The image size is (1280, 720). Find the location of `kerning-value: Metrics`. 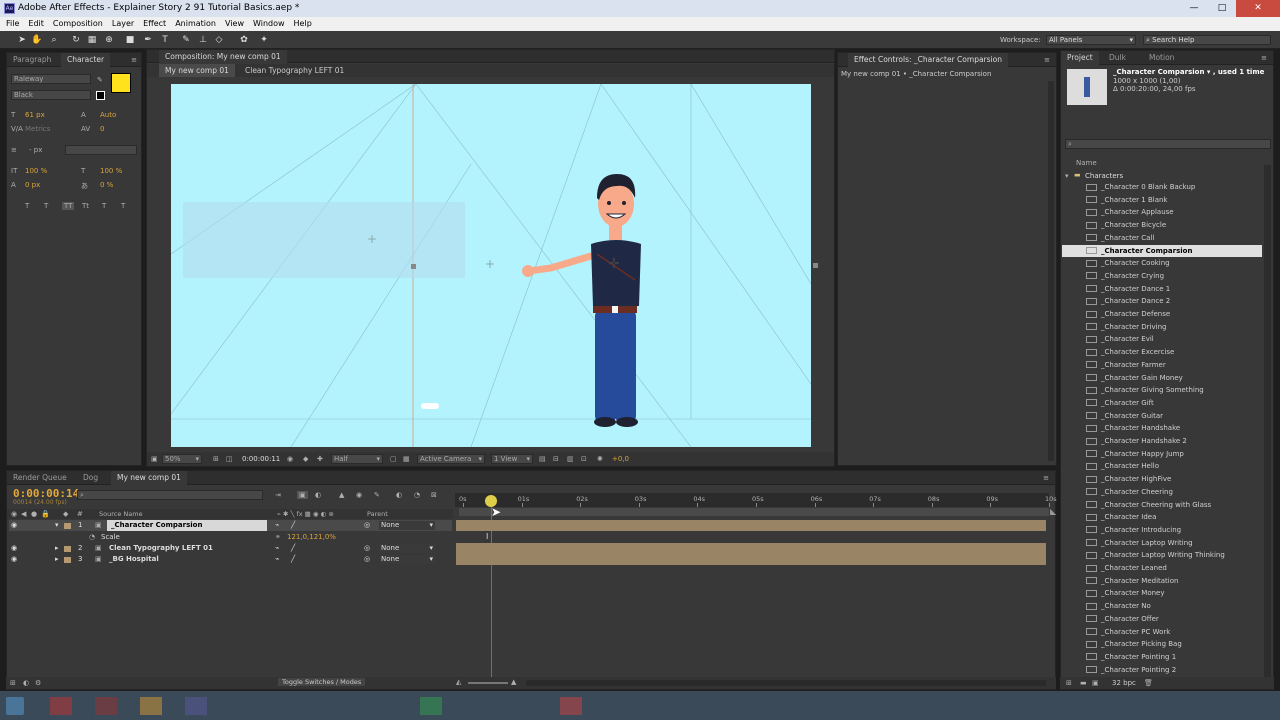

kerning-value: Metrics is located at coordinates (37, 129).